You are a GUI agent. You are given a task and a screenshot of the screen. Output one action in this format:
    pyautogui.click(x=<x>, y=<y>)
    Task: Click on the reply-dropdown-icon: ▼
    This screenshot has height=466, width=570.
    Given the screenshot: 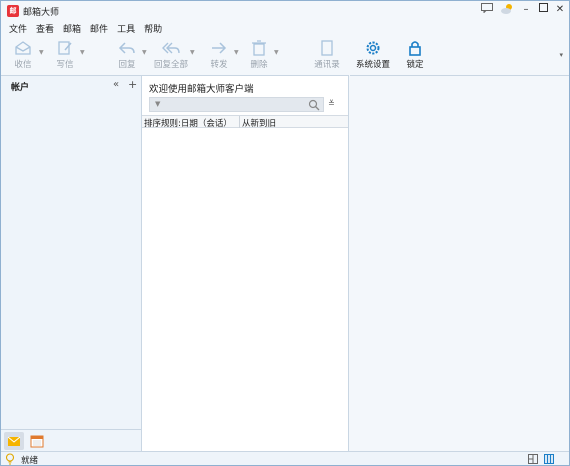 What is the action you would take?
    pyautogui.click(x=144, y=52)
    